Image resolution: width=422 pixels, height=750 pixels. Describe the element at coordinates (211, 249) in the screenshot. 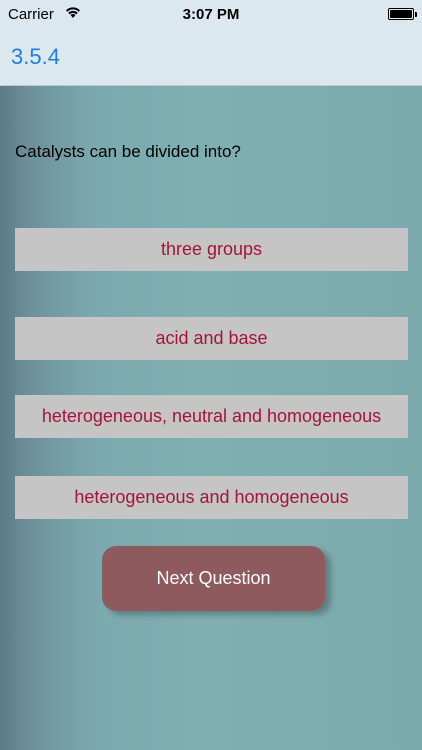

I see `answer-button-1: three groups` at that location.